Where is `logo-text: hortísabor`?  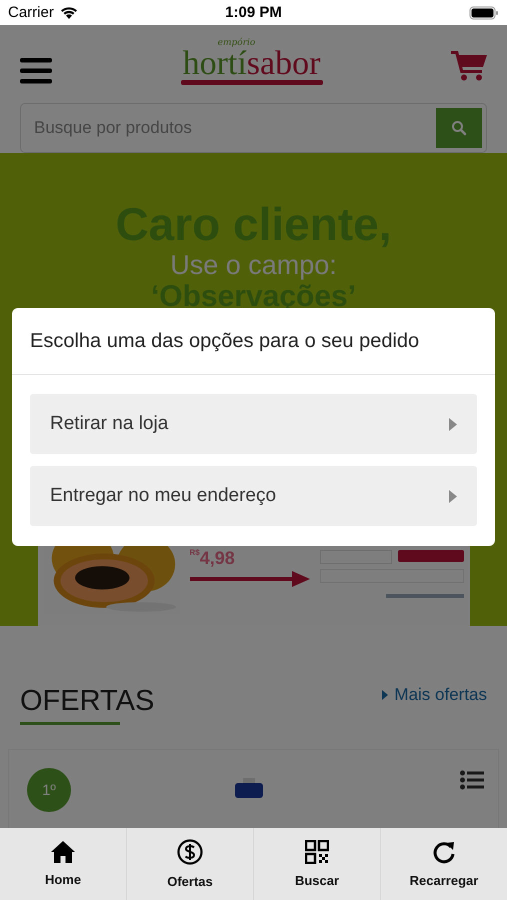
logo-text: hortísabor is located at coordinates (251, 64).